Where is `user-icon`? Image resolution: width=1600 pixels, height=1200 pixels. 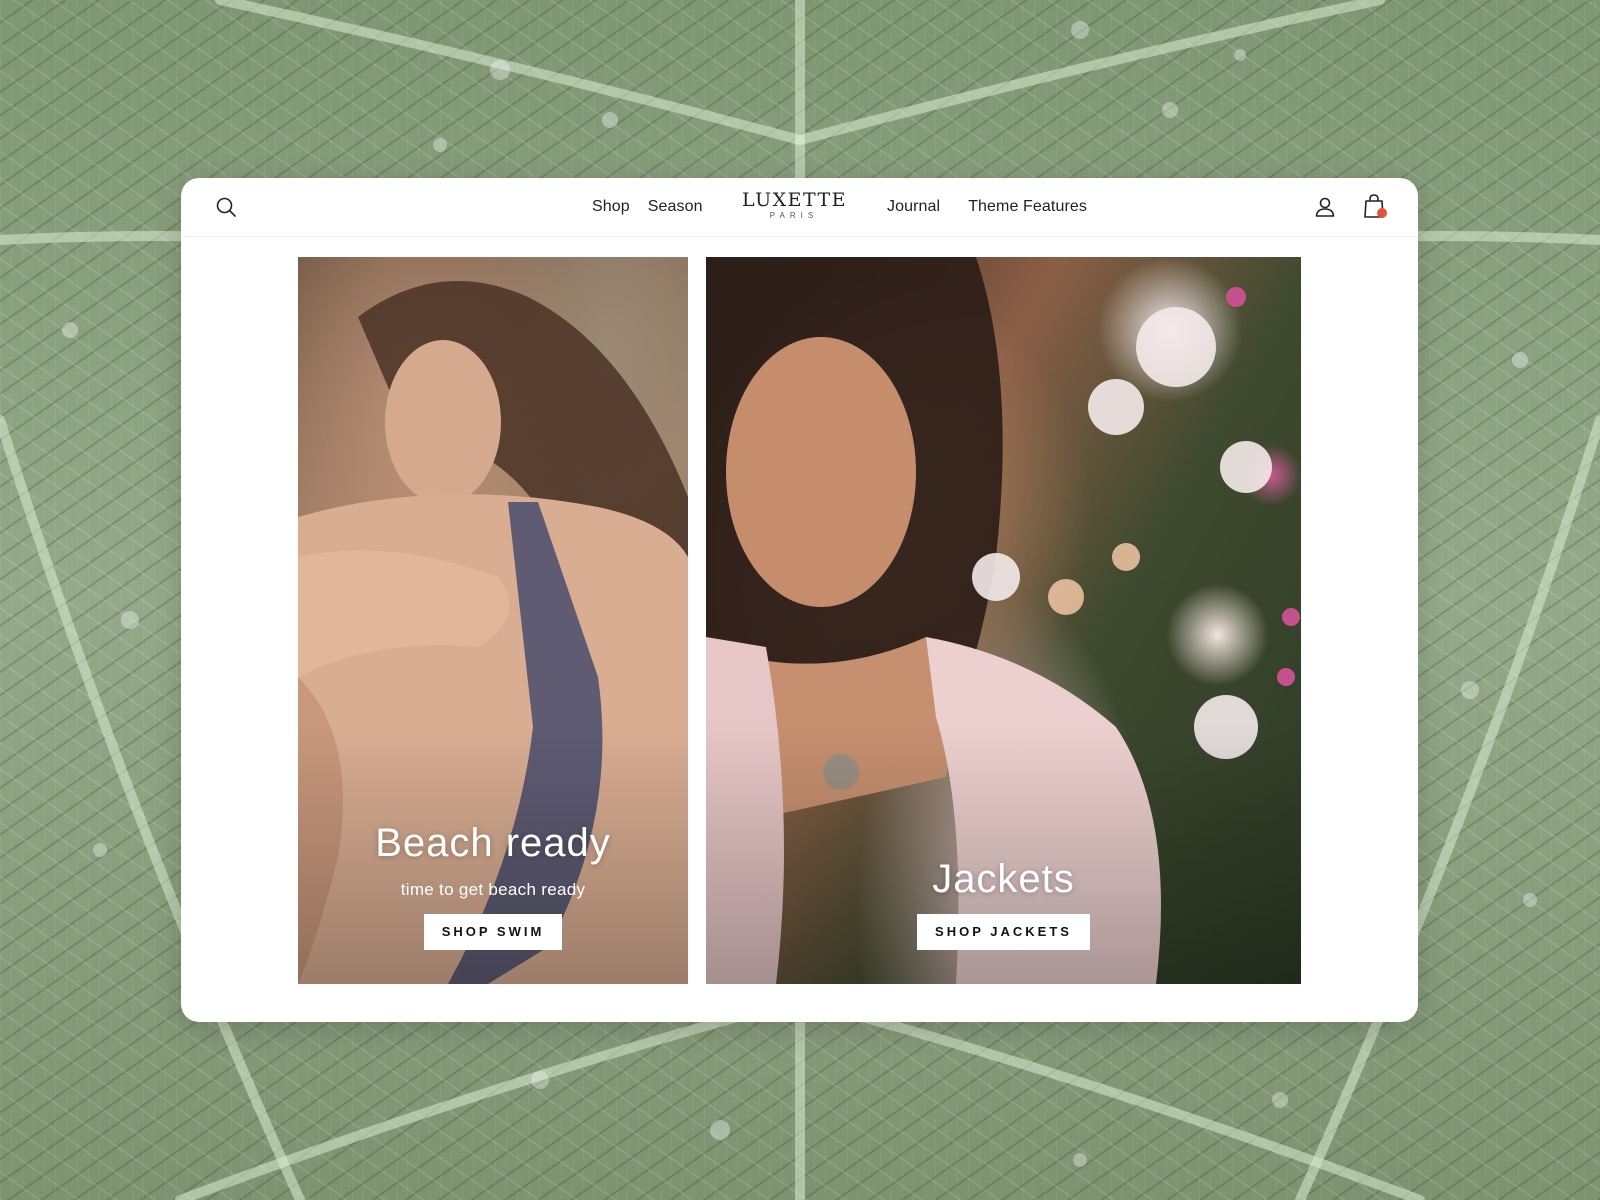
user-icon is located at coordinates (1325, 207).